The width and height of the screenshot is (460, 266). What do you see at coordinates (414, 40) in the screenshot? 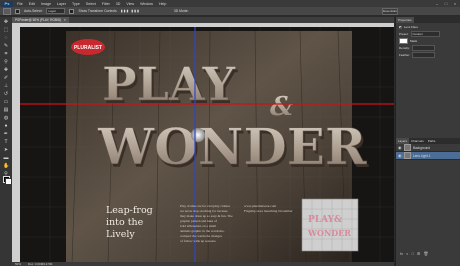
I see `mask-label: Mask` at bounding box center [414, 40].